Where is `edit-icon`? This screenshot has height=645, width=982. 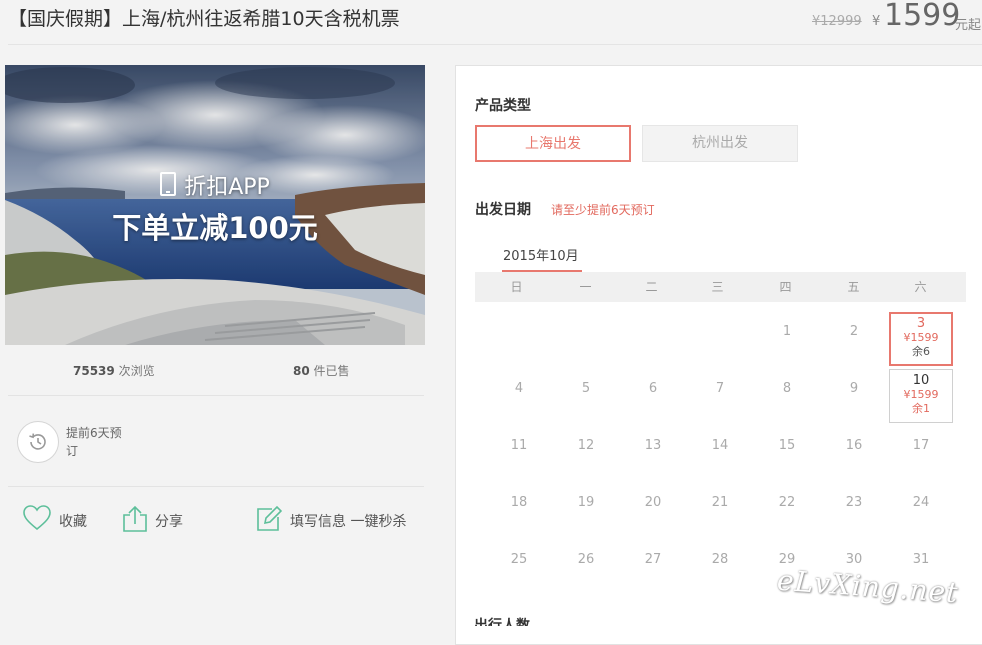 edit-icon is located at coordinates (269, 518).